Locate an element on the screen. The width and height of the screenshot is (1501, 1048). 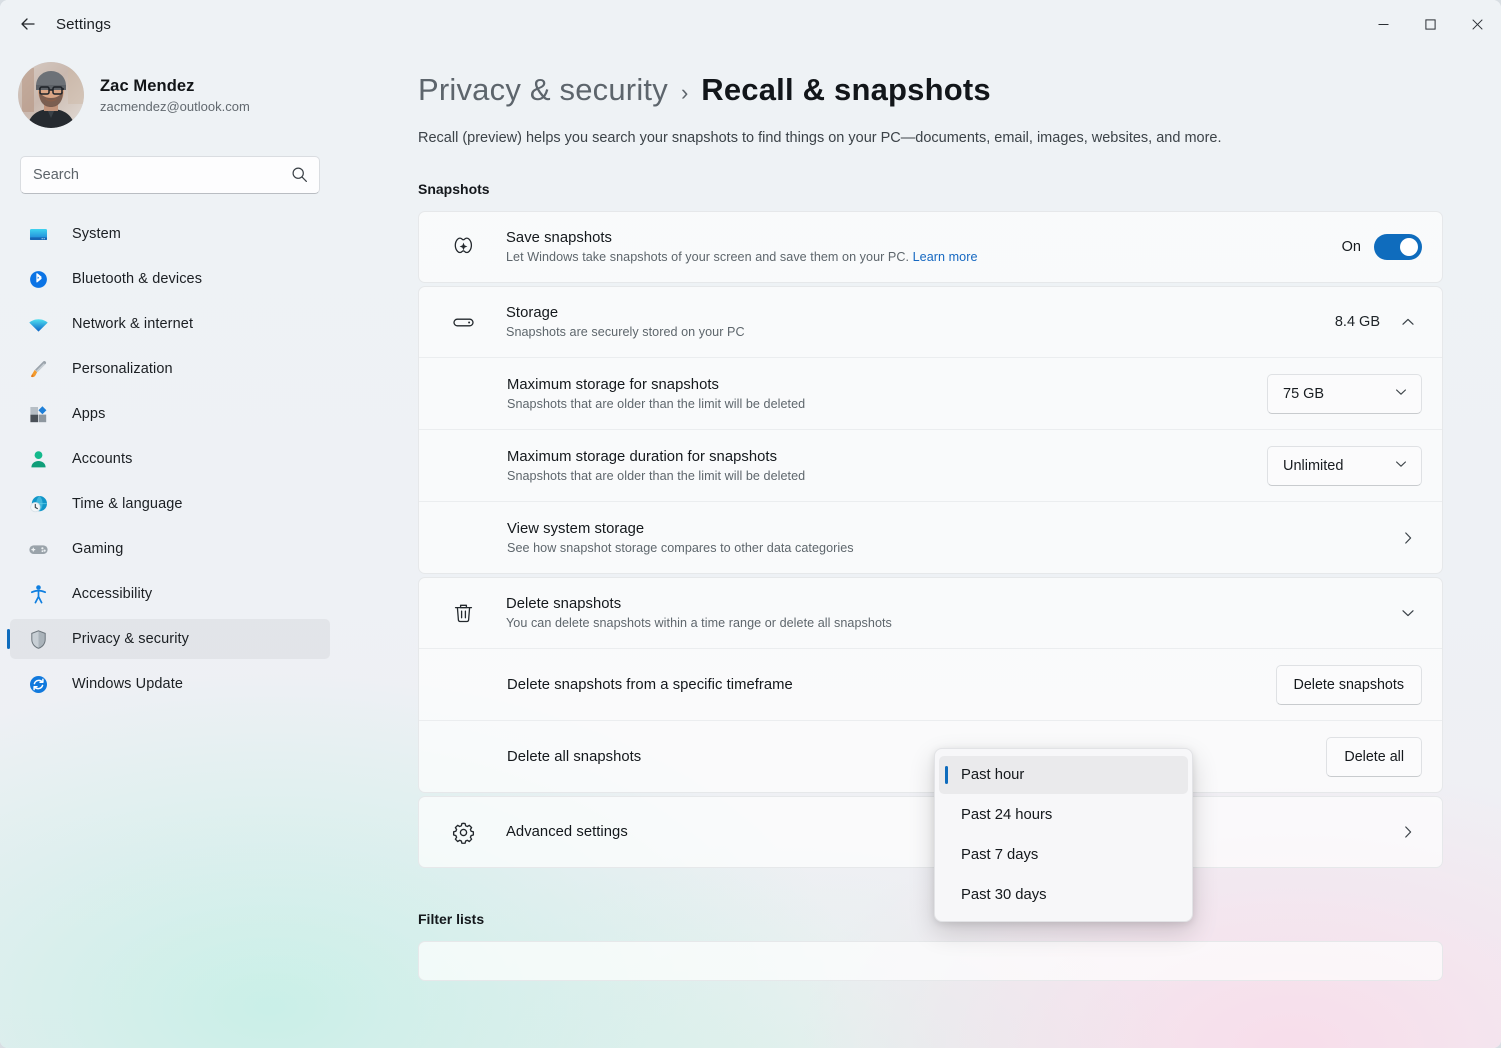
save-snapshots-toggle-group: On is located at coordinates (1382, 247).